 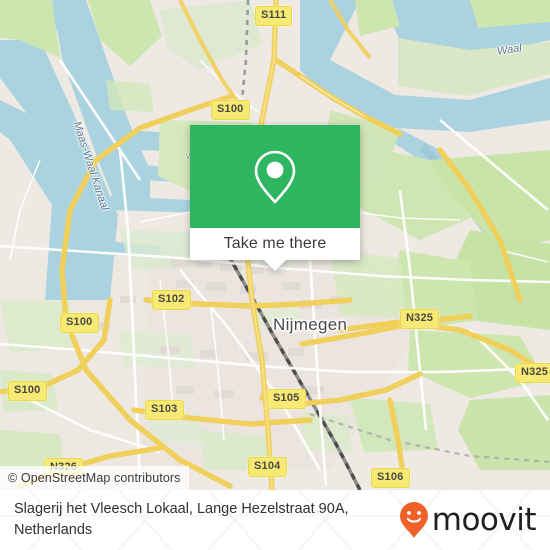 I want to click on road-shield: S111, so click(x=274, y=16).